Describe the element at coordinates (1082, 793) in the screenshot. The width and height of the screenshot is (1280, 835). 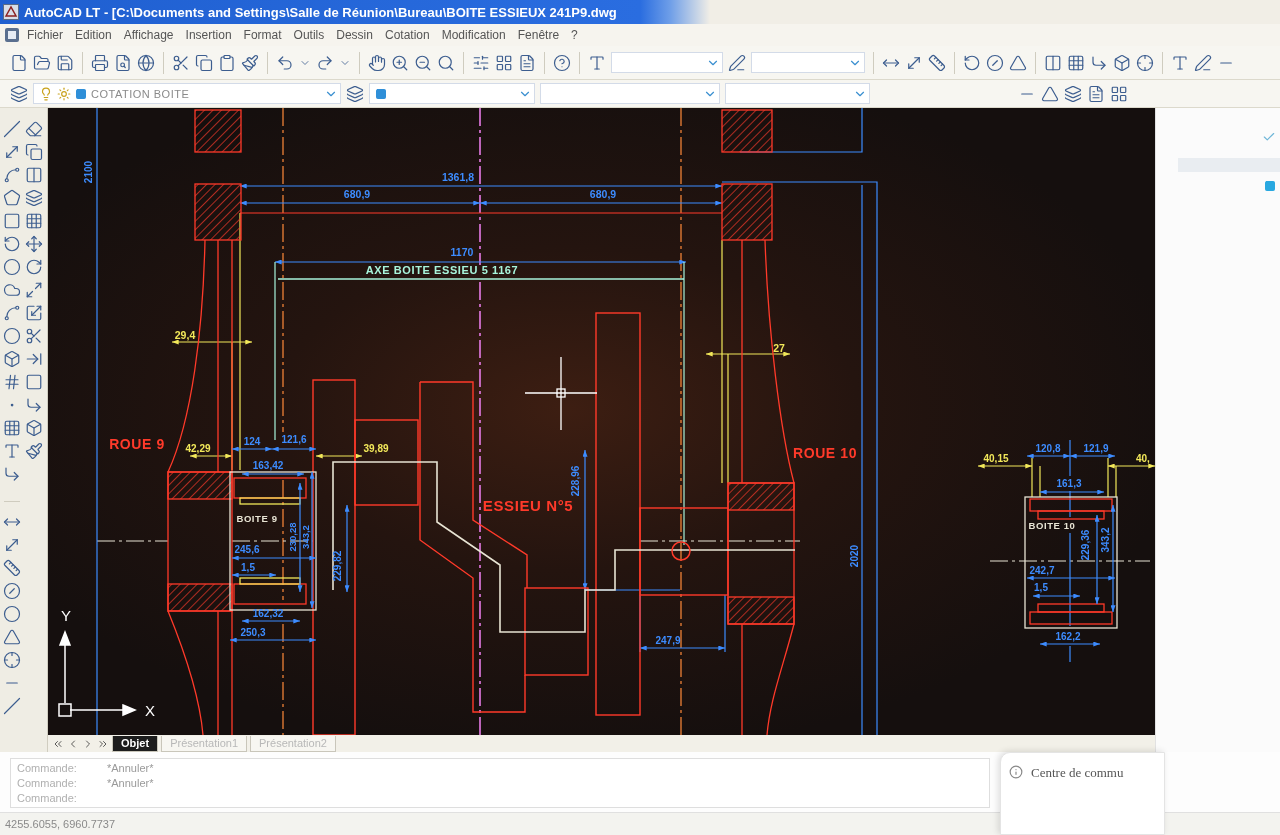
I see `notification-popup: Centre de commu` at that location.